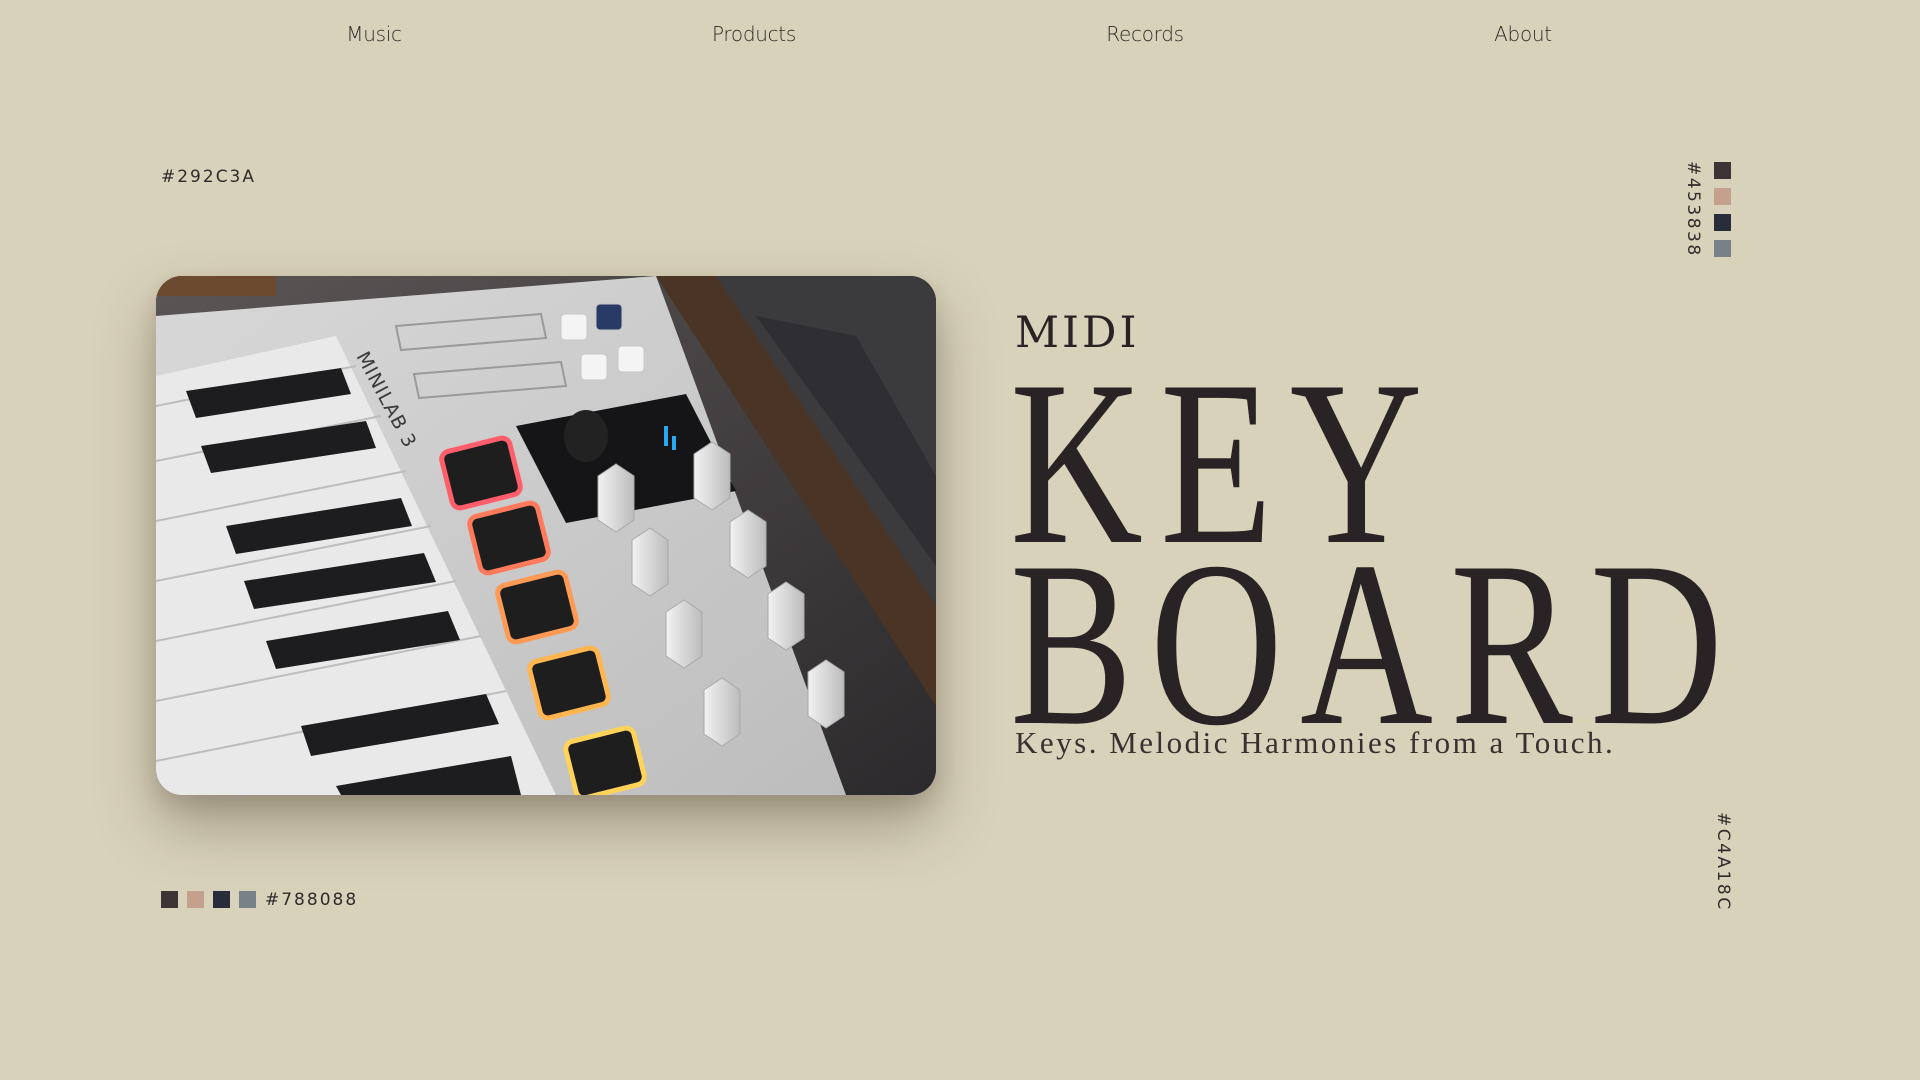 The width and height of the screenshot is (1920, 1080). What do you see at coordinates (1523, 34) in the screenshot?
I see `nav-item-about: About` at bounding box center [1523, 34].